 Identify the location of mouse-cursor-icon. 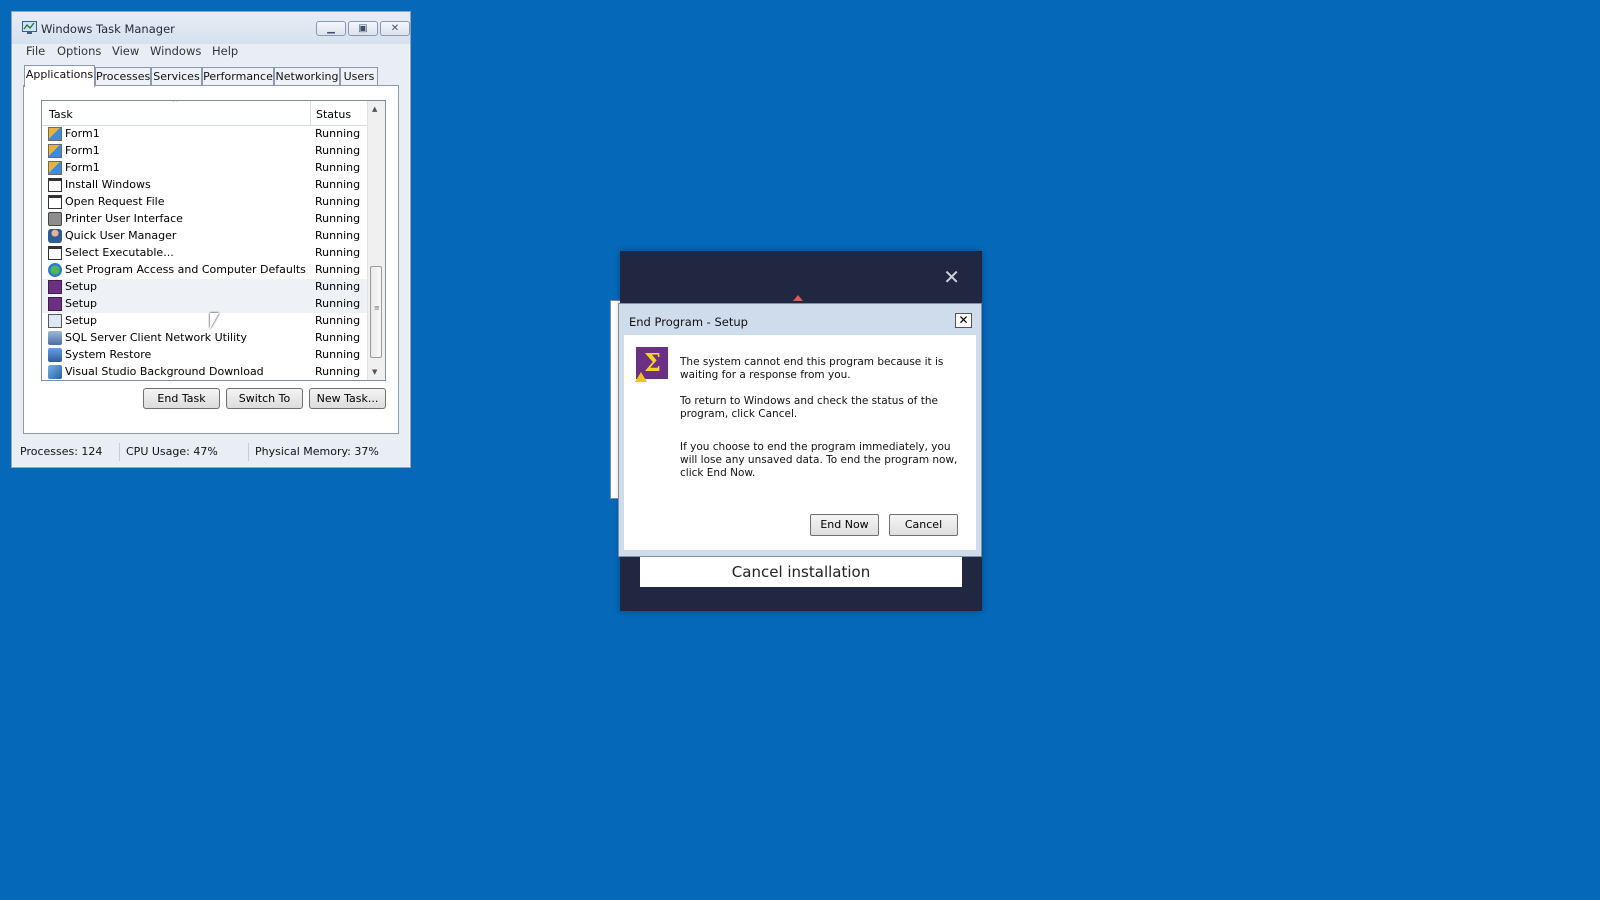
(214, 321).